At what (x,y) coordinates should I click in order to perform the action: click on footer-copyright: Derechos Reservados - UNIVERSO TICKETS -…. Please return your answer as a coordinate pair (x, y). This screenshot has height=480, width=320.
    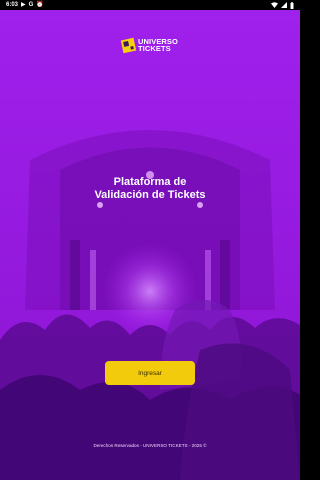
    Looking at the image, I should click on (150, 445).